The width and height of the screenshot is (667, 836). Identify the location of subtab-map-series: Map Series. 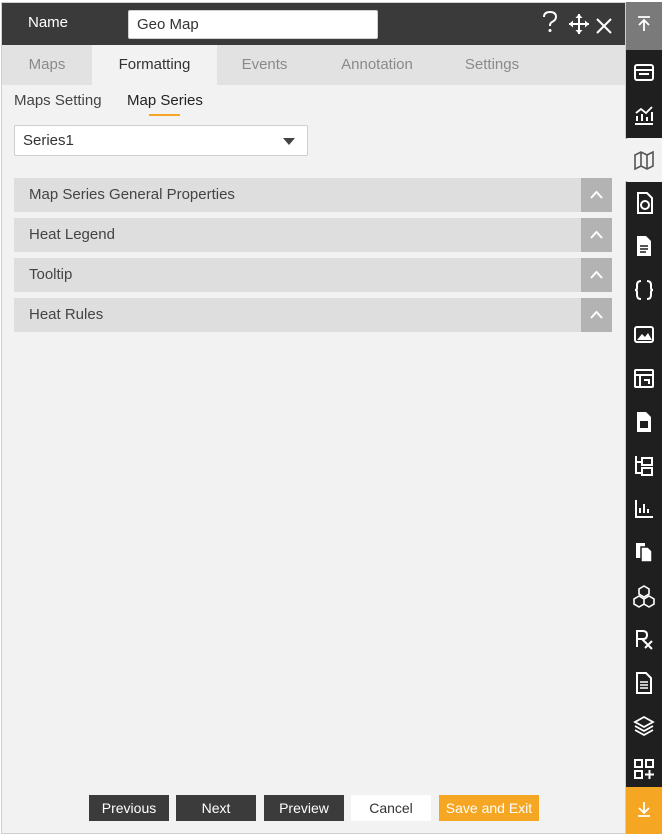
(165, 100).